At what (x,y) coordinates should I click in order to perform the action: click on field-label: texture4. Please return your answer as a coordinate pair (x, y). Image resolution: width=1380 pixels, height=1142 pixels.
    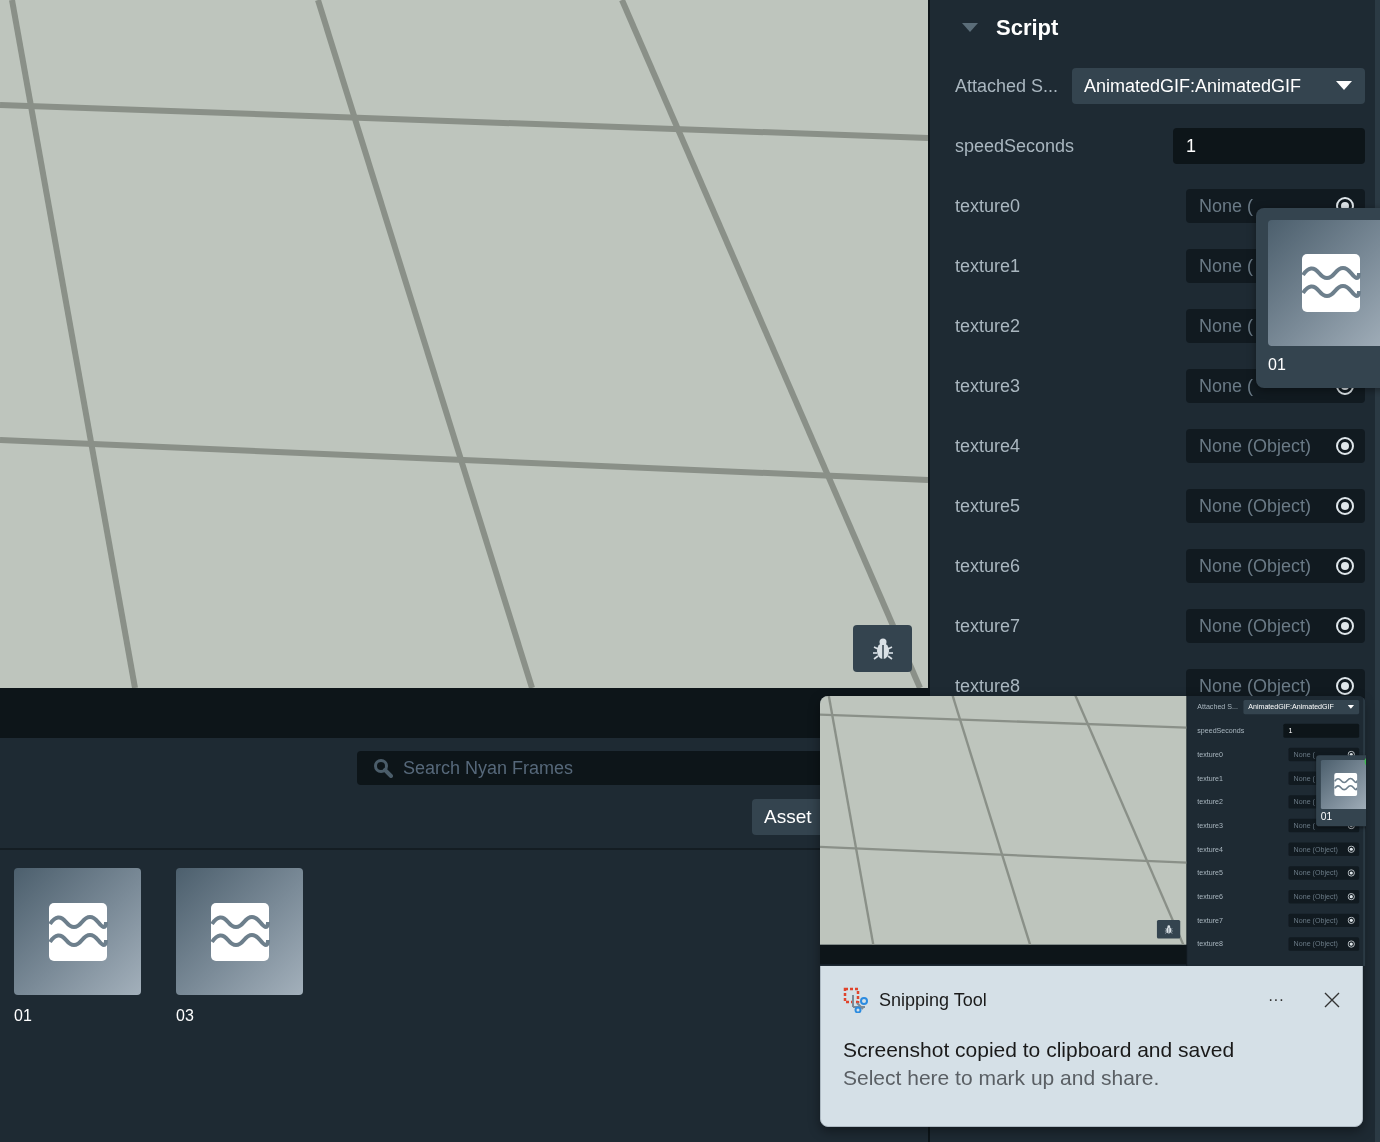
    Looking at the image, I should click on (988, 446).